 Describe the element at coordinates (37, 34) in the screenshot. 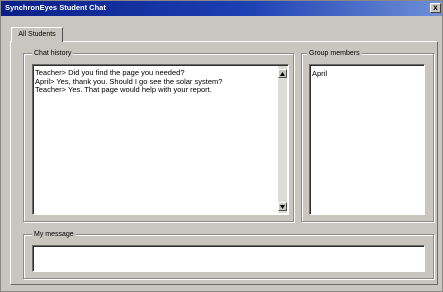

I see `tab-all-students: All Students` at that location.